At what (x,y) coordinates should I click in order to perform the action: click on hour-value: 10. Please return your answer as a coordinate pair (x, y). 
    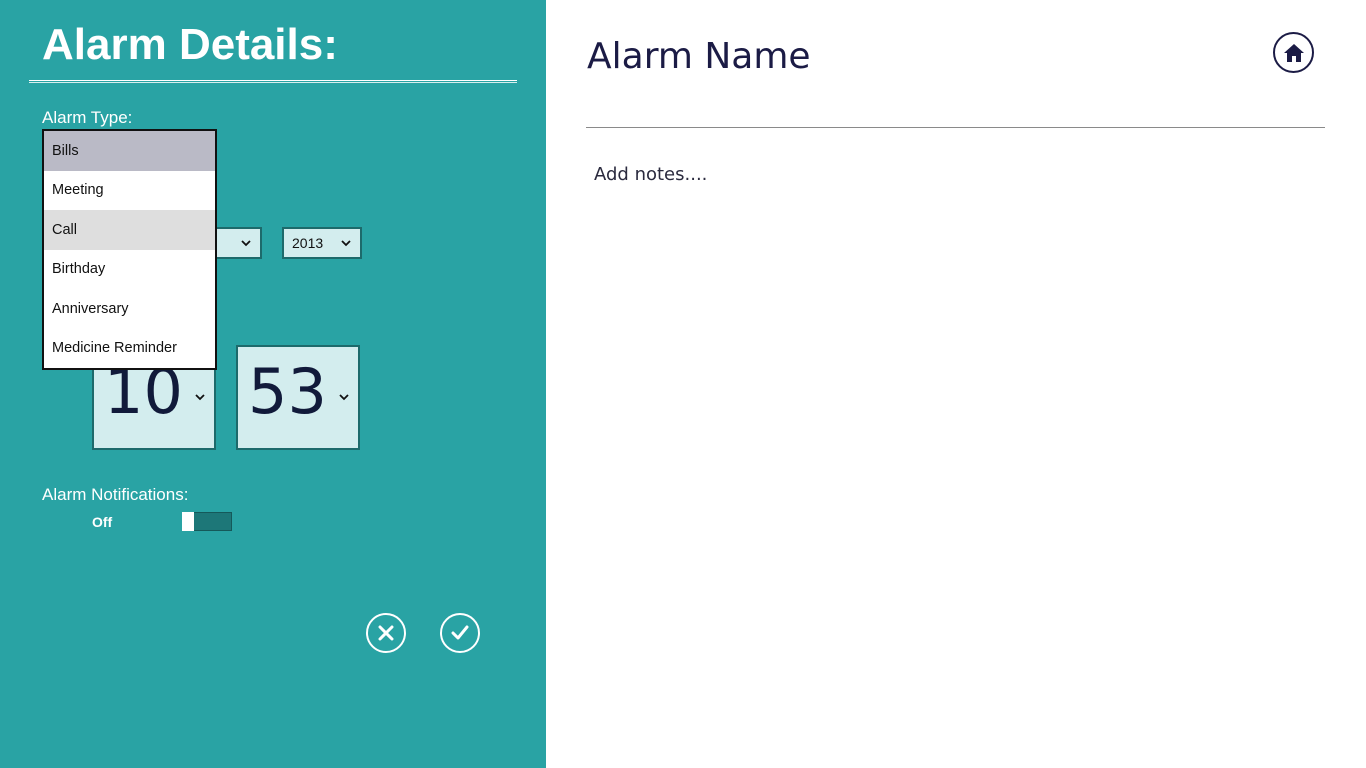
    Looking at the image, I should click on (143, 391).